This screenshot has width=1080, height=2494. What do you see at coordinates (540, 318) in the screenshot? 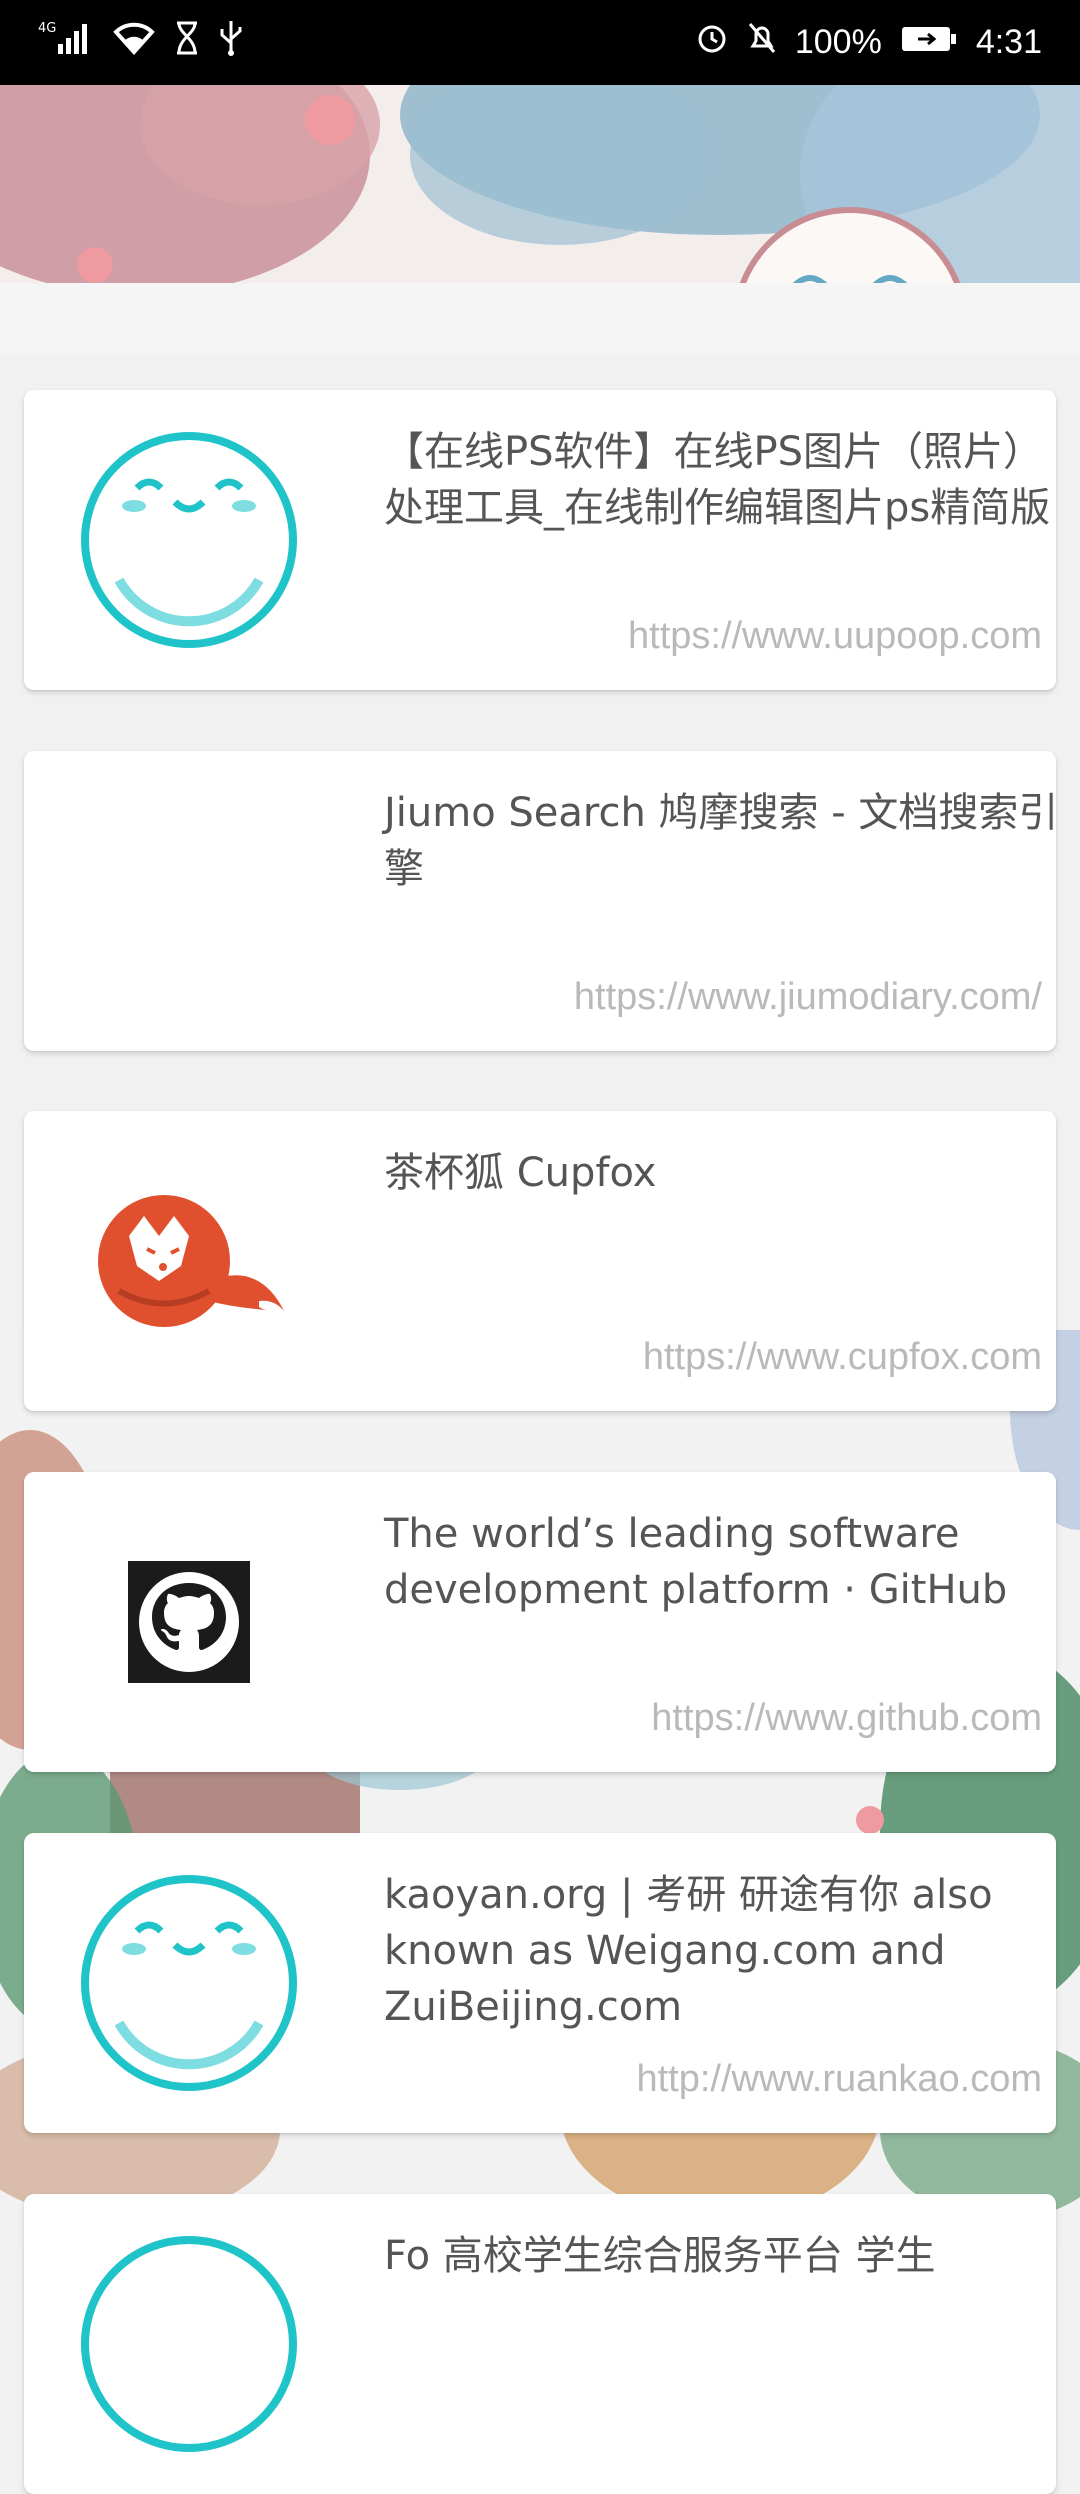
I see `header-spacer` at bounding box center [540, 318].